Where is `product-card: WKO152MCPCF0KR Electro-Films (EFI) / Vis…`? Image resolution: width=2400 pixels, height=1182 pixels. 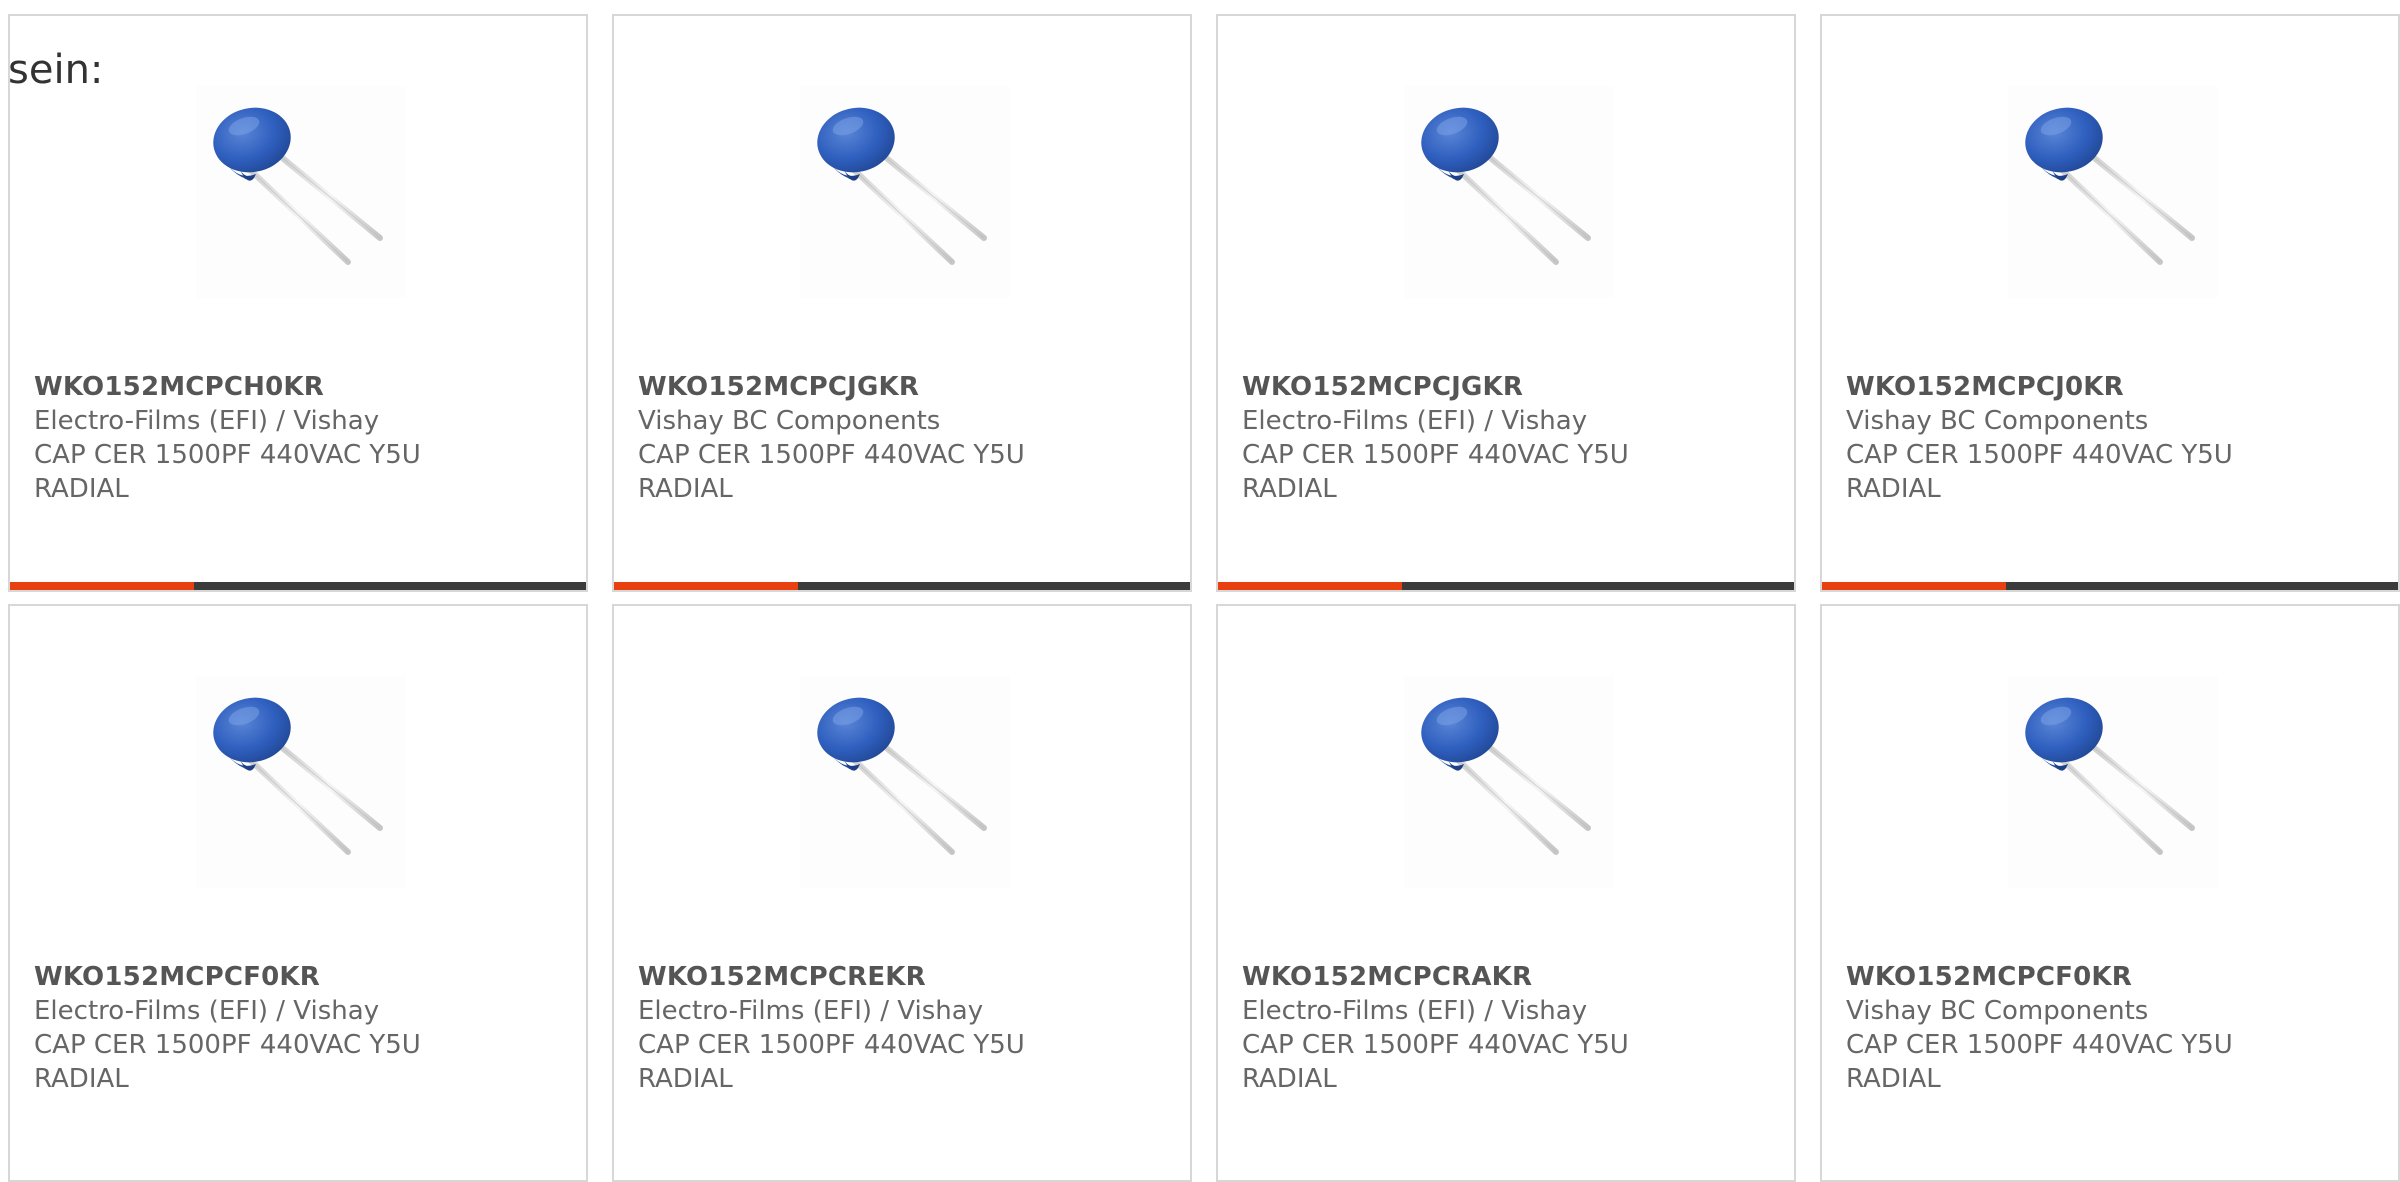
product-card: WKO152MCPCF0KR Electro-Films (EFI) / Vis… is located at coordinates (298, 893).